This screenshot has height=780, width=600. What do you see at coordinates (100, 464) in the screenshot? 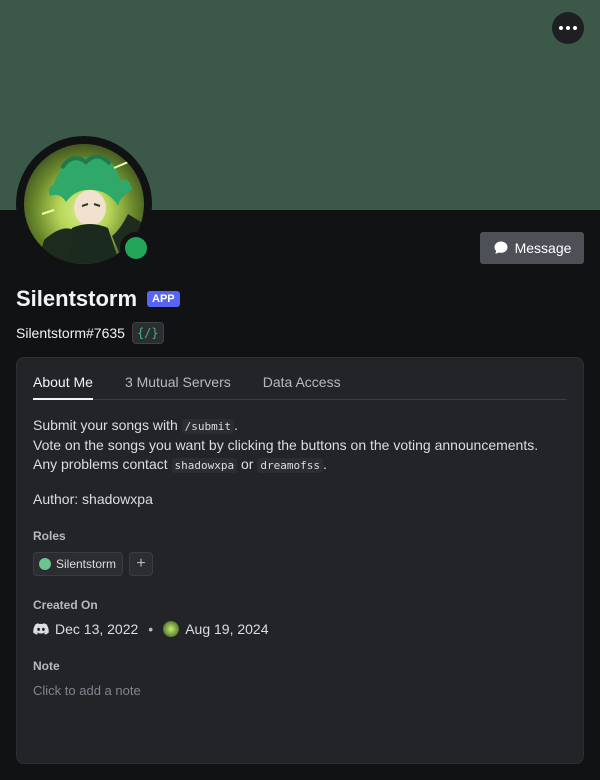
I see `bio-text: Any problems contact` at bounding box center [100, 464].